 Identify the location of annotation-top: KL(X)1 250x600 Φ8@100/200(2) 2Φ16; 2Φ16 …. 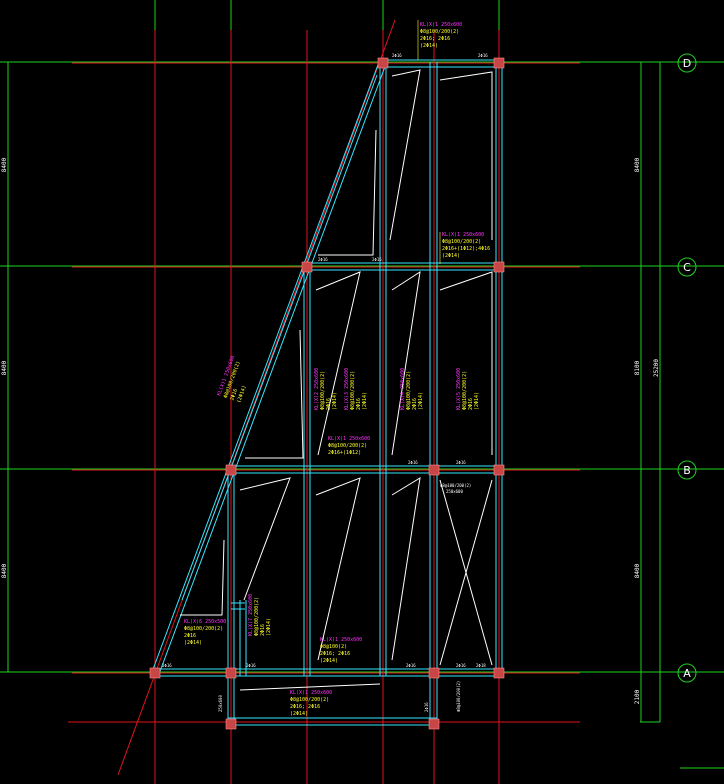
(439, 40).